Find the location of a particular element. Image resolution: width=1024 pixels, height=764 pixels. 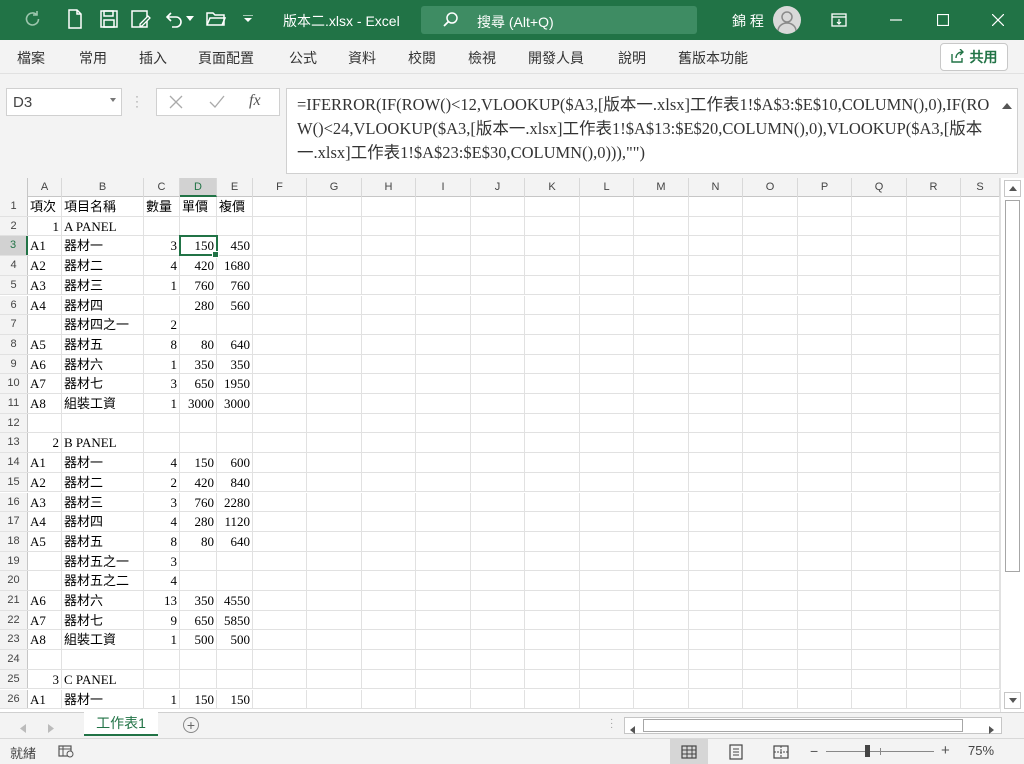

save-icon is located at coordinates (109, 19).